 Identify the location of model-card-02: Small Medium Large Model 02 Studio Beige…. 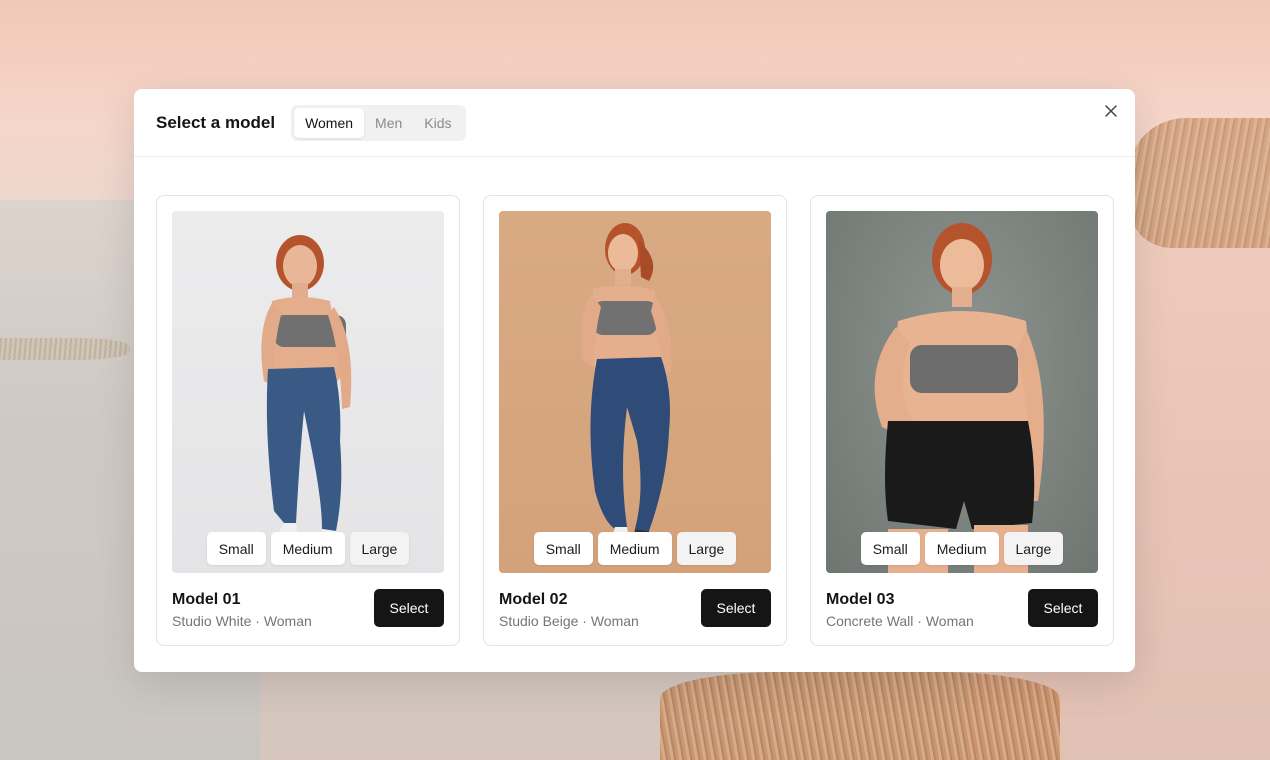
(635, 420).